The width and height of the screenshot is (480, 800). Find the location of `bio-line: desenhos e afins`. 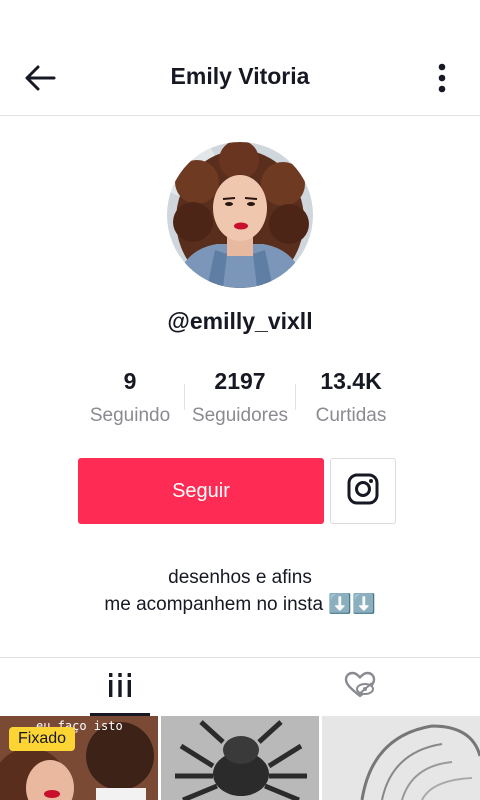

bio-line: desenhos e afins is located at coordinates (240, 577).